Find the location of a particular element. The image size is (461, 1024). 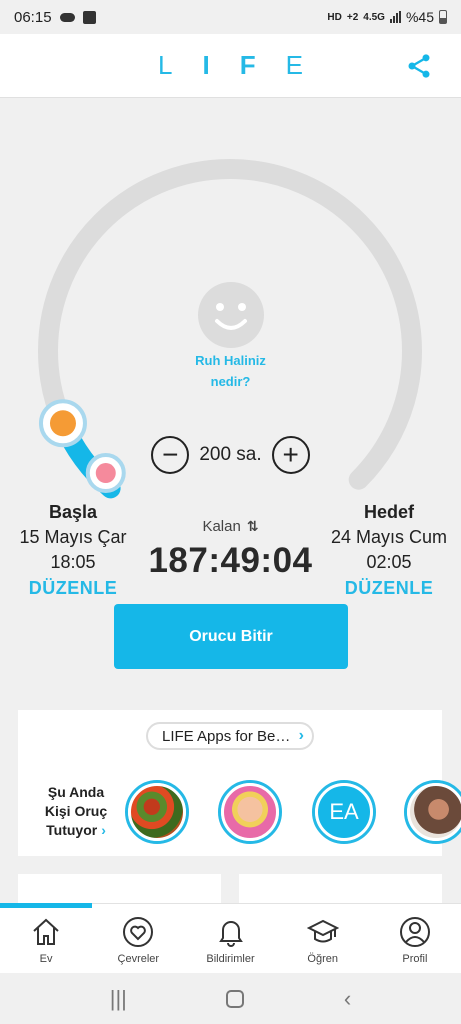

status-bar: 06:15 HD +2 4.5G %45 is located at coordinates (230, 17).